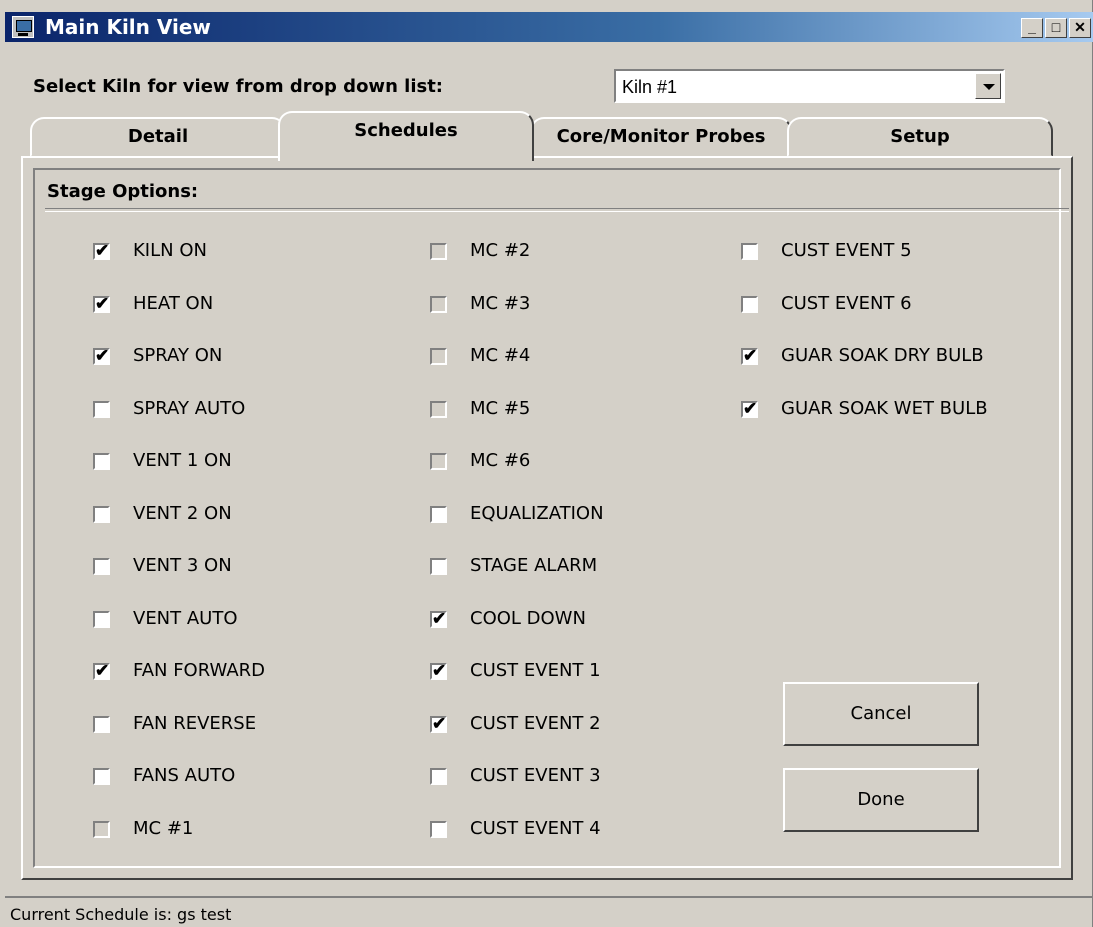 This screenshot has height=927, width=1093. What do you see at coordinates (535, 828) in the screenshot?
I see `stage-option-label: CUST EVENT 4` at bounding box center [535, 828].